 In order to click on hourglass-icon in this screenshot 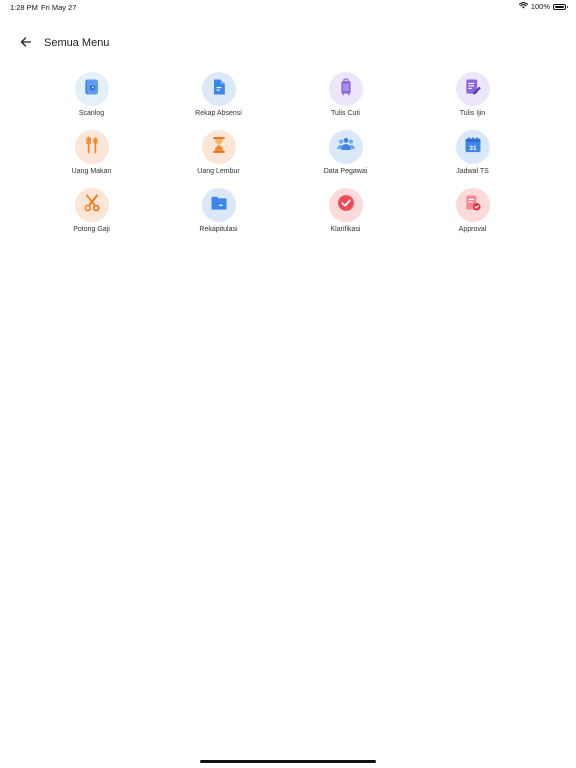, I will do `click(219, 147)`.